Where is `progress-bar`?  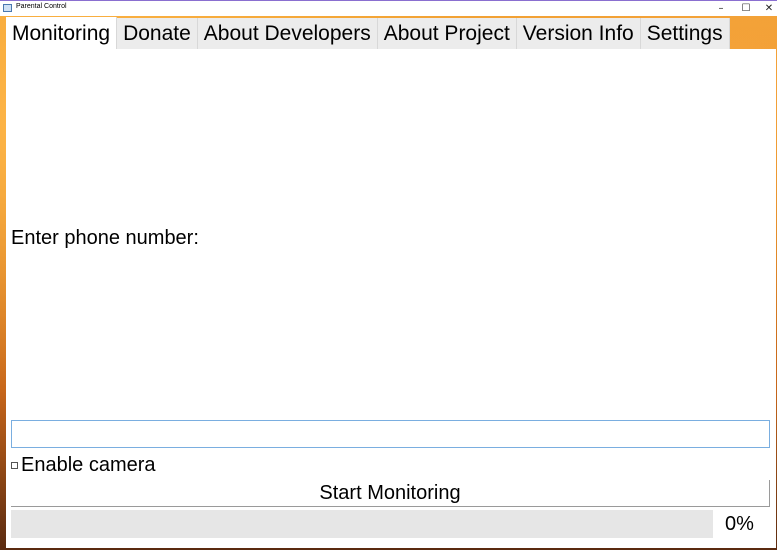
progress-bar is located at coordinates (362, 524).